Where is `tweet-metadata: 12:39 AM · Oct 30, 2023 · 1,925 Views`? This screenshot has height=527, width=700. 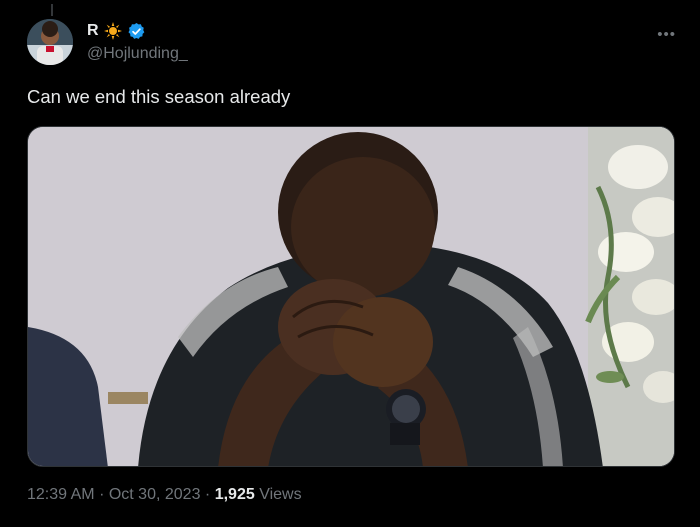 tweet-metadata: 12:39 AM · Oct 30, 2023 · 1,925 Views is located at coordinates (164, 495).